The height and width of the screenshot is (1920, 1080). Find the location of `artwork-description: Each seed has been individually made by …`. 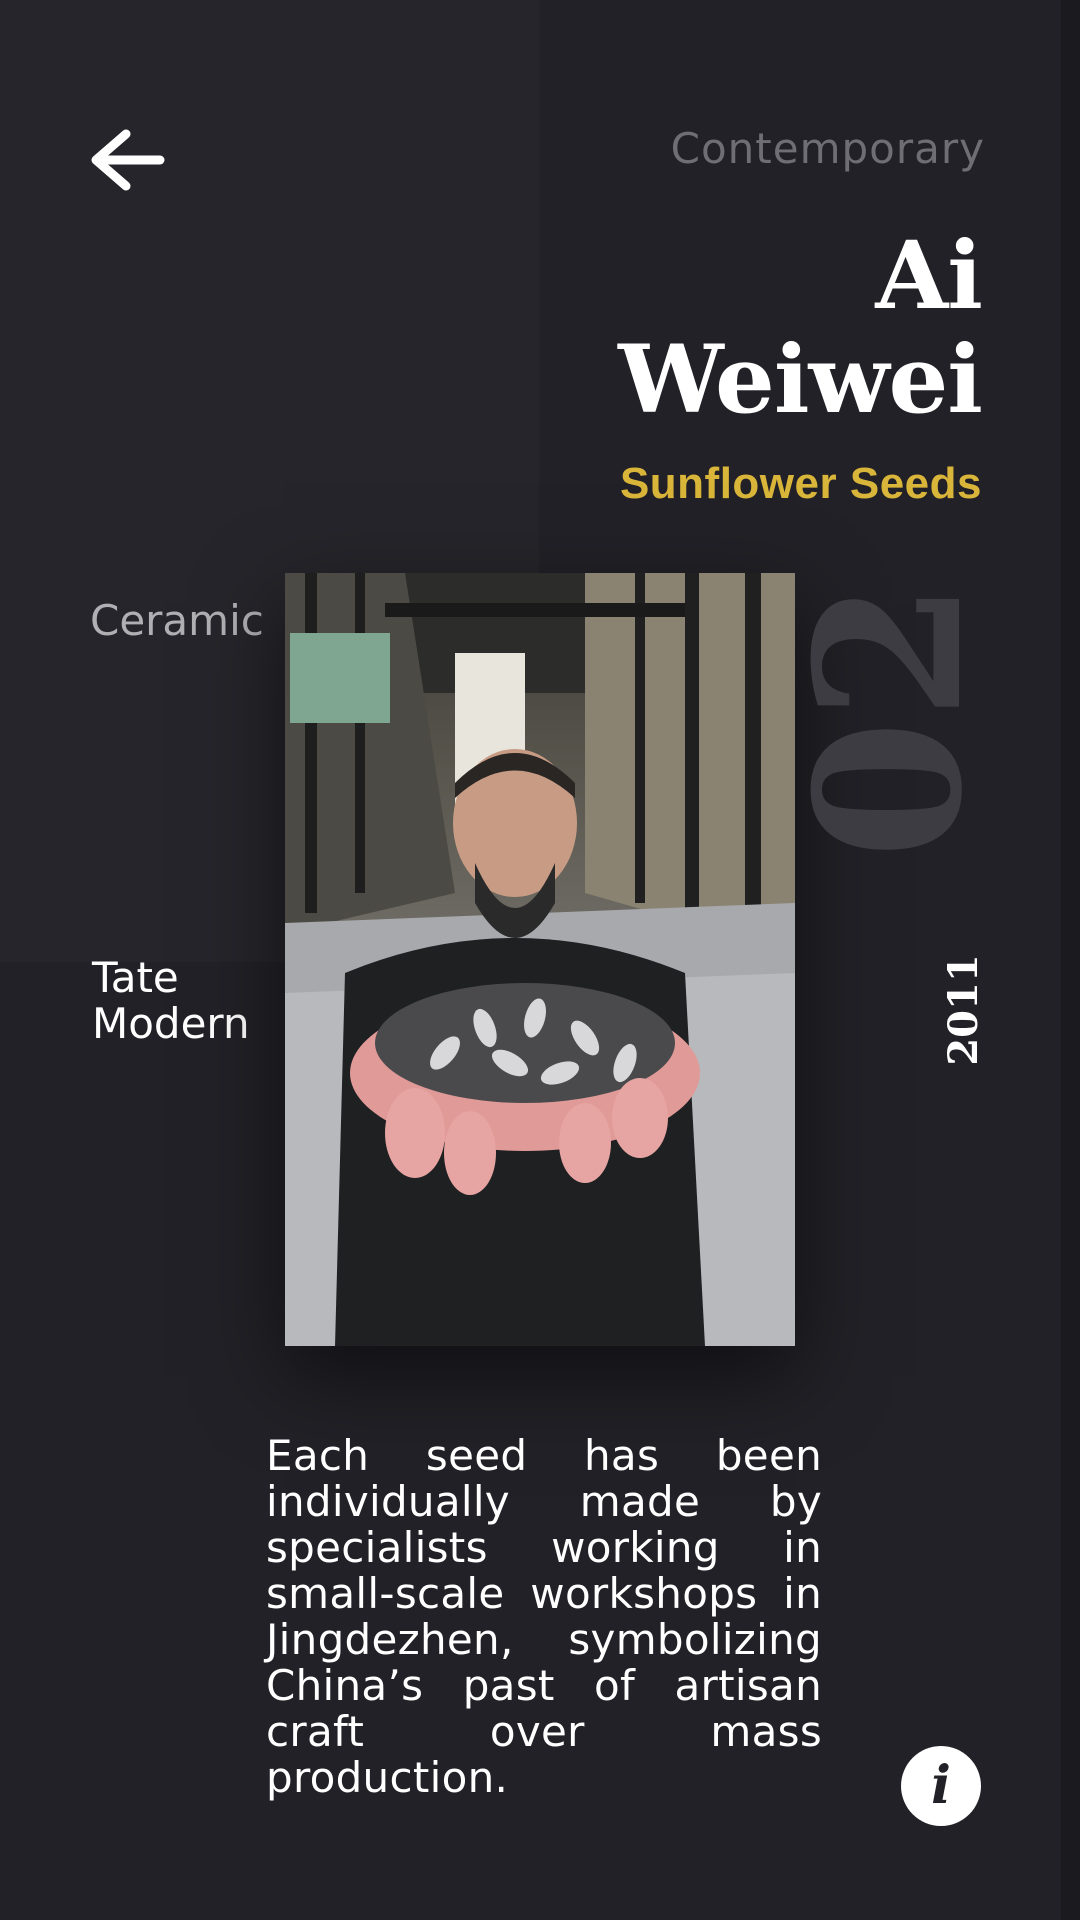

artwork-description: Each seed has been individually made by … is located at coordinates (544, 1616).